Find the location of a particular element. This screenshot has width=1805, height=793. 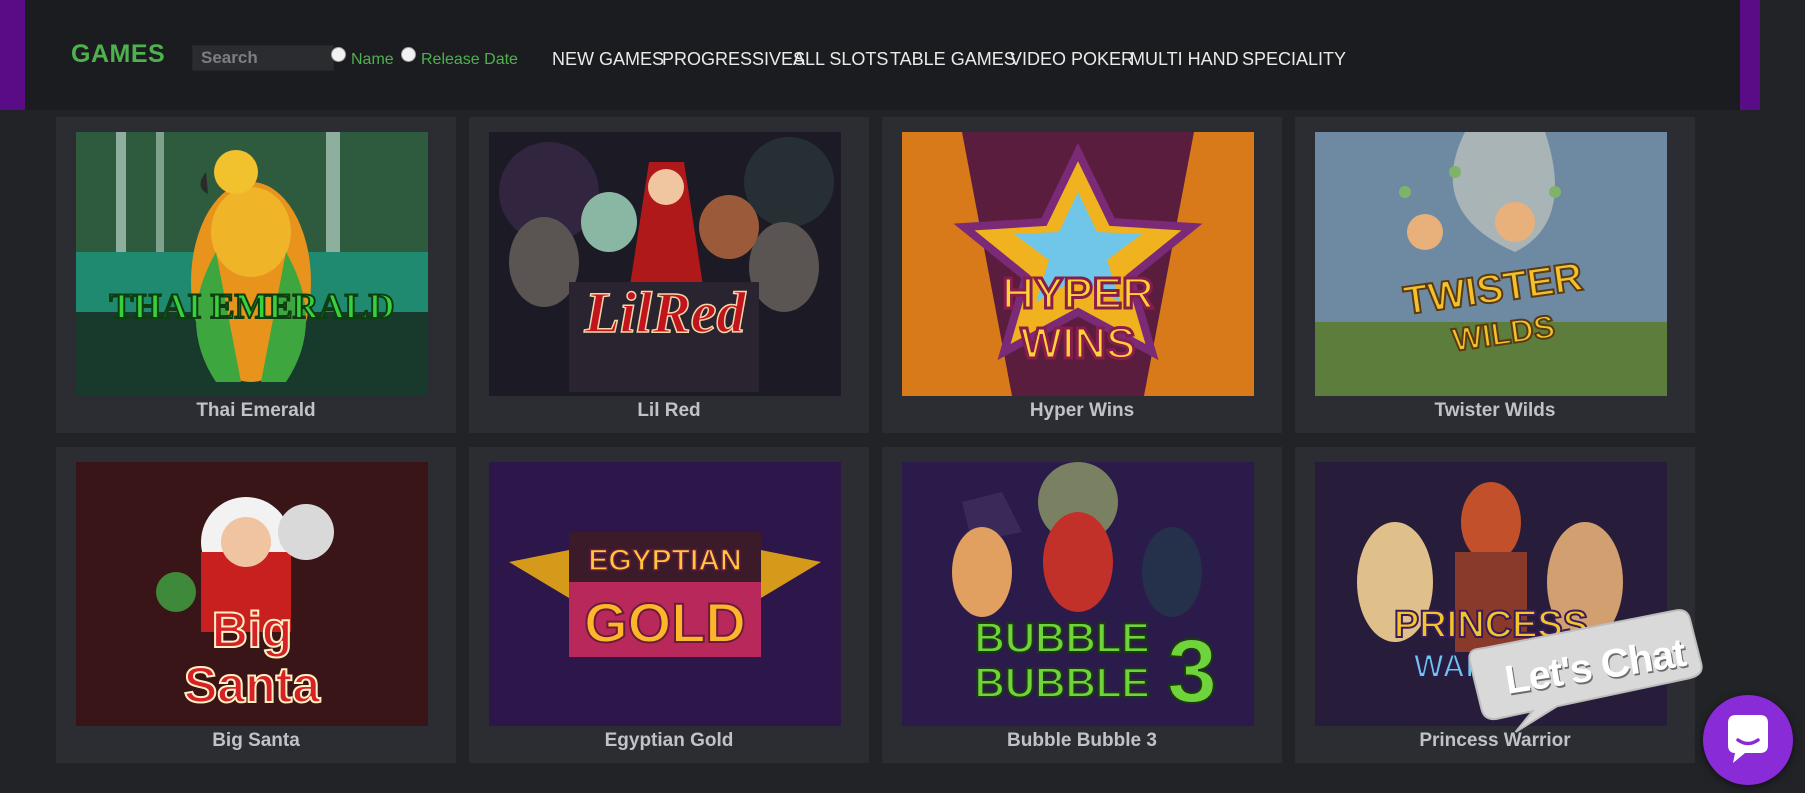

sort-by-release-date-label: Release Date is located at coordinates (469, 60).